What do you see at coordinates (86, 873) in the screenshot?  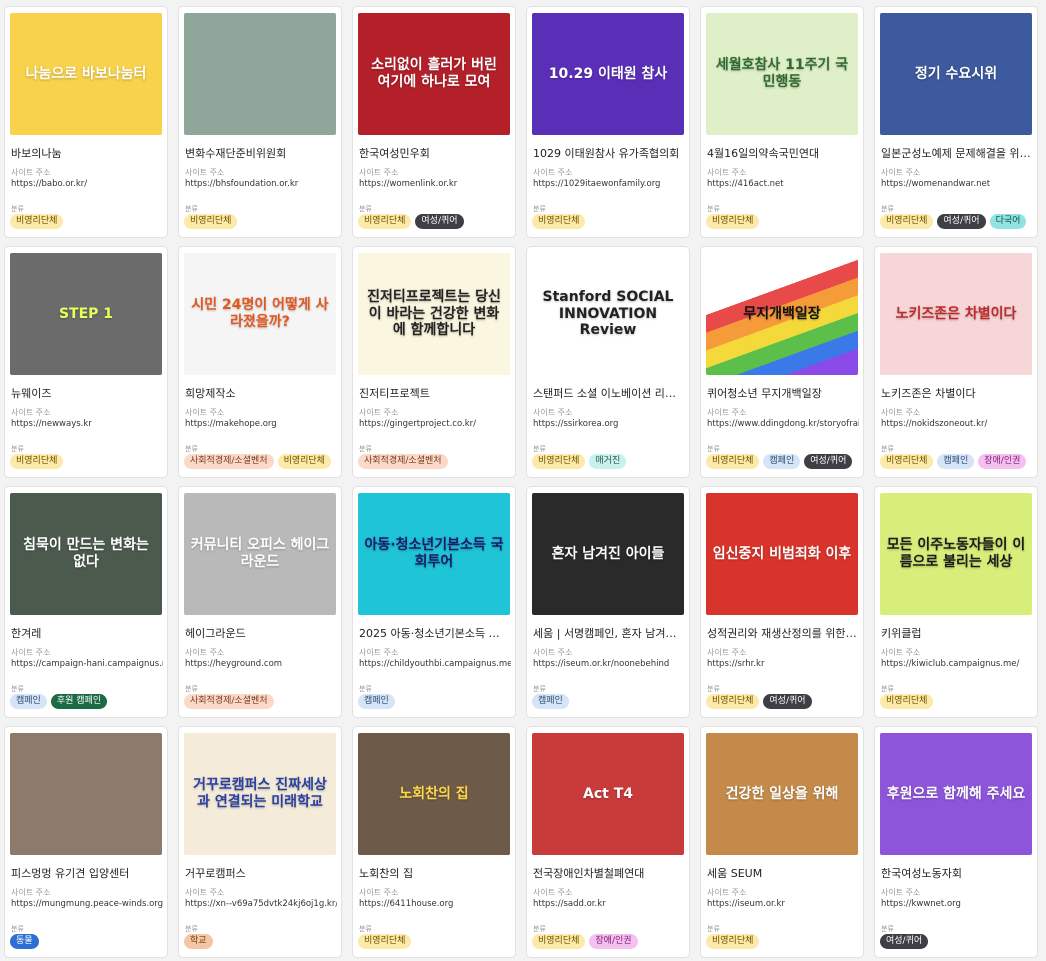 I see `site-title: 피스멍멍 유기견 입양센터` at bounding box center [86, 873].